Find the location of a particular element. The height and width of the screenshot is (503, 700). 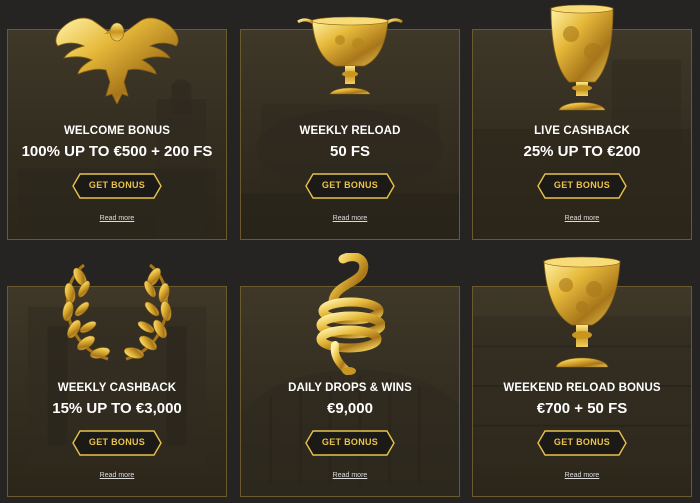

golden-eagle-icon is located at coordinates (117, 60).